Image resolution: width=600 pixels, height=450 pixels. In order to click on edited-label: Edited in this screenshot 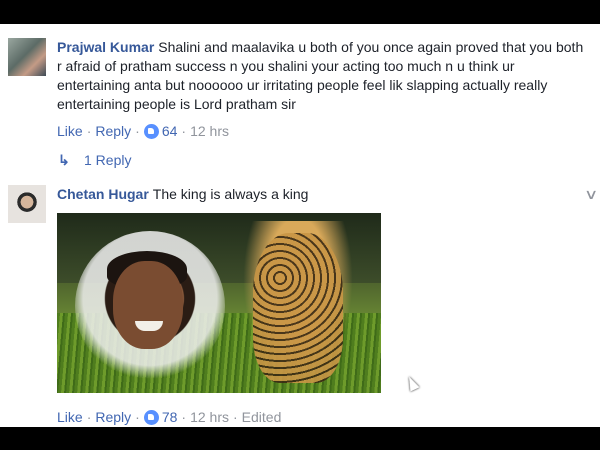, I will do `click(262, 417)`.